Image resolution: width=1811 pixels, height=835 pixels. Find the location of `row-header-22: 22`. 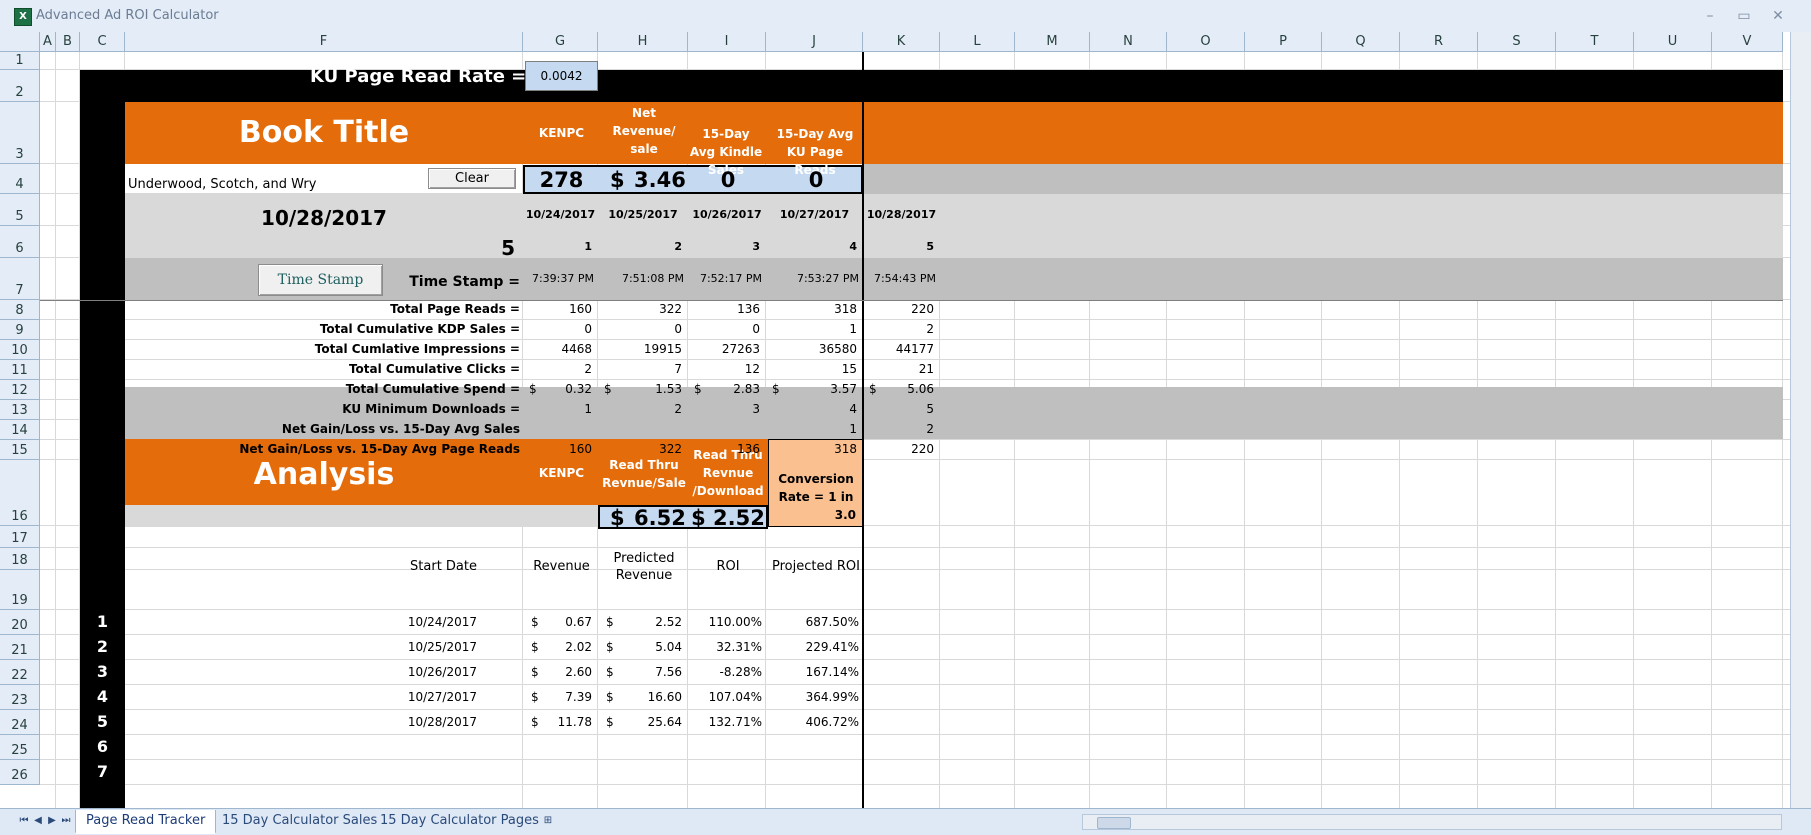

row-header-22: 22 is located at coordinates (20, 672).